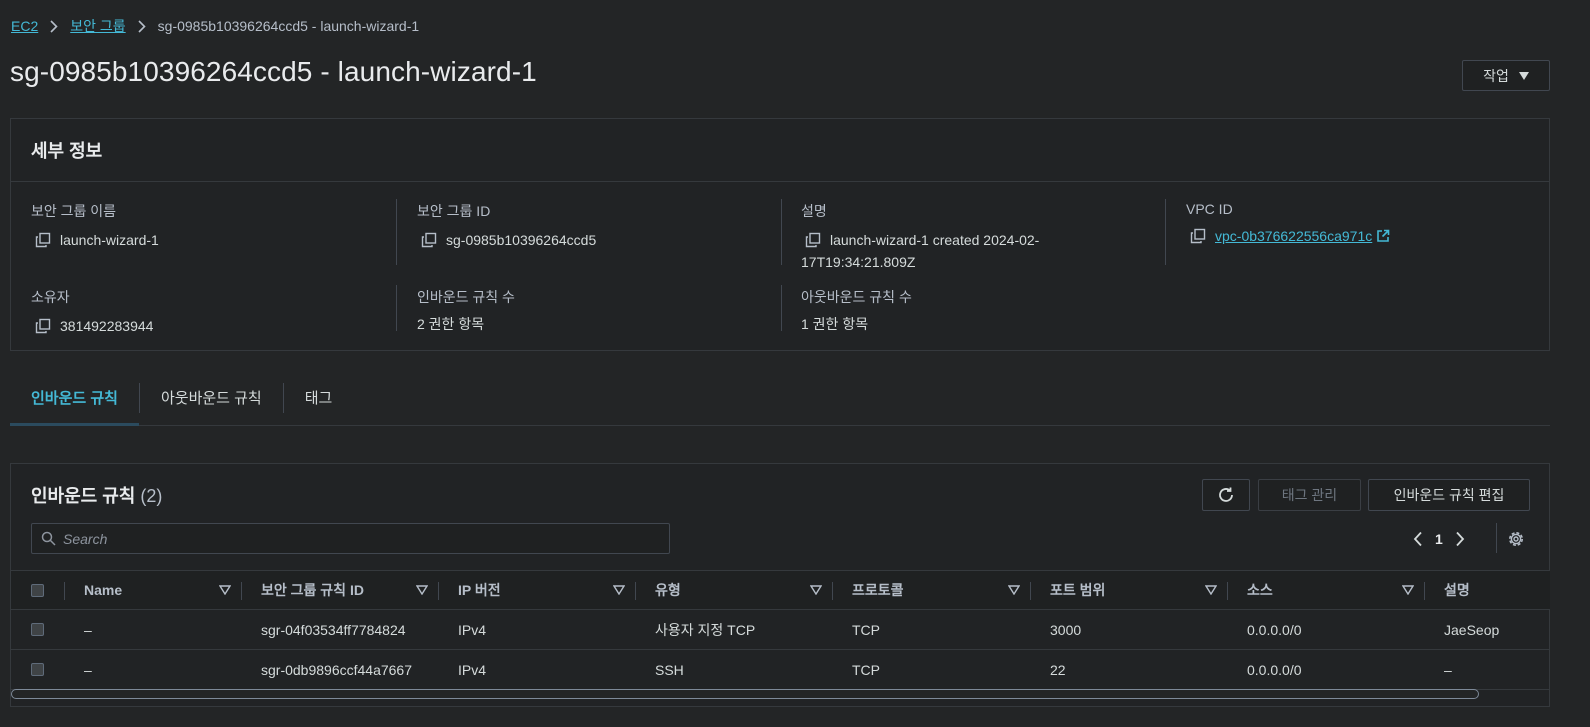 The image size is (1590, 727). What do you see at coordinates (733, 590) in the screenshot?
I see `column-header-type: 유형` at bounding box center [733, 590].